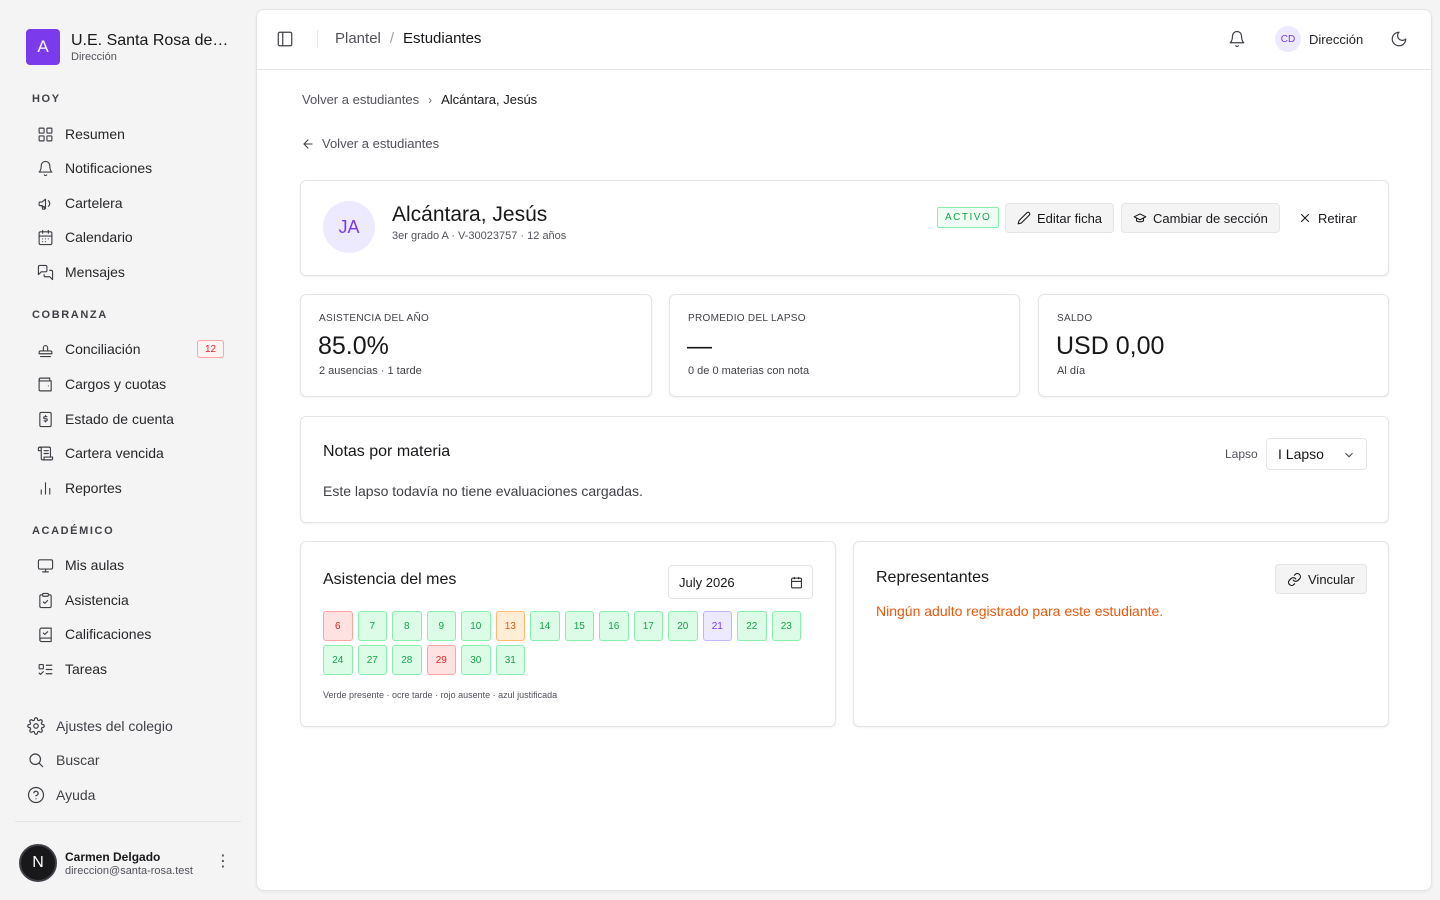 The height and width of the screenshot is (900, 1440). What do you see at coordinates (132, 565) in the screenshot?
I see `sidebar-item-mis-aulas: Mis aulas` at bounding box center [132, 565].